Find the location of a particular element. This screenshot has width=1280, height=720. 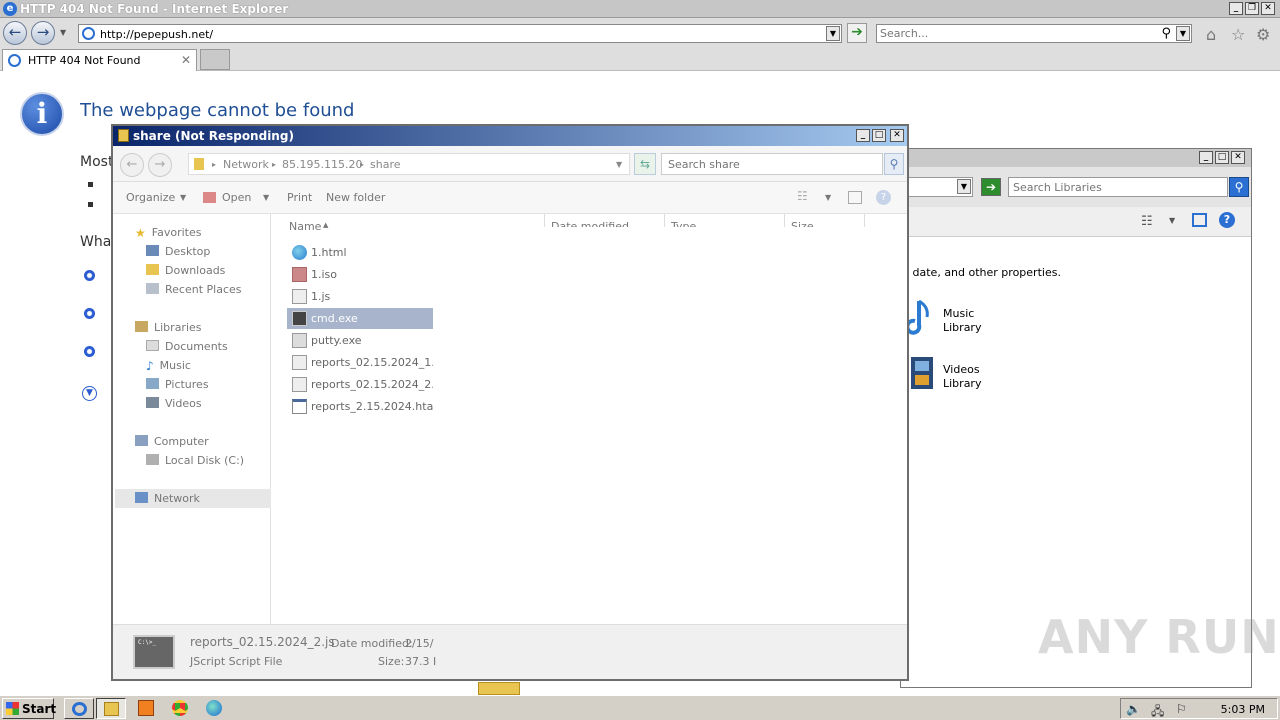

search-dropdown-icon: ▼ is located at coordinates (1183, 33).